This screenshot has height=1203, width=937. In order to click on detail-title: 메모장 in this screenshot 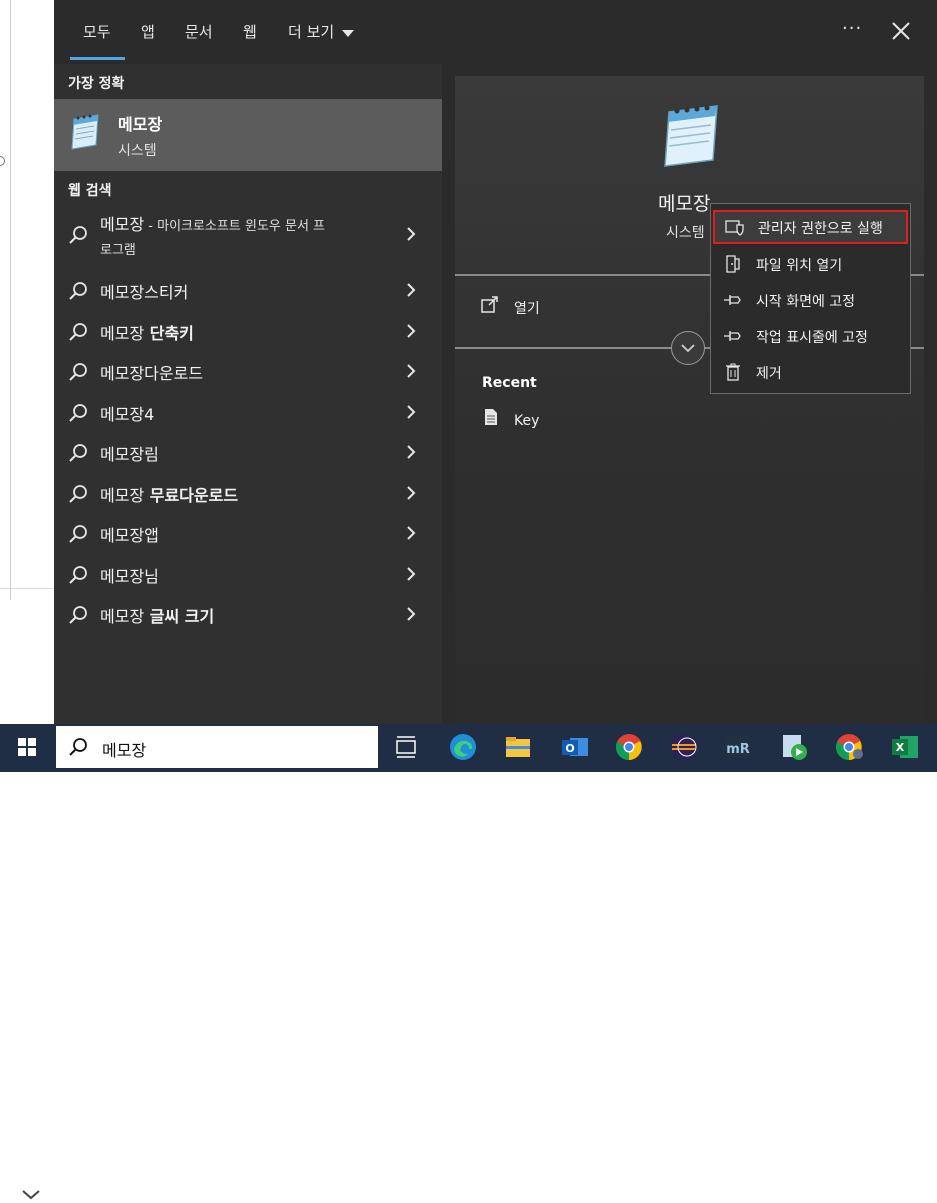, I will do `click(684, 204)`.